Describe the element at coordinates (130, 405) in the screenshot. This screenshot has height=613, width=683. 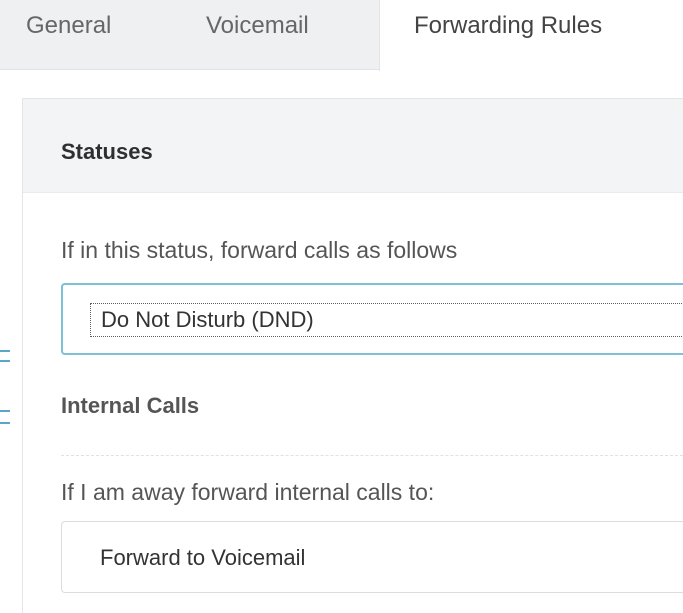
I see `internal-calls-heading: Internal Calls` at that location.